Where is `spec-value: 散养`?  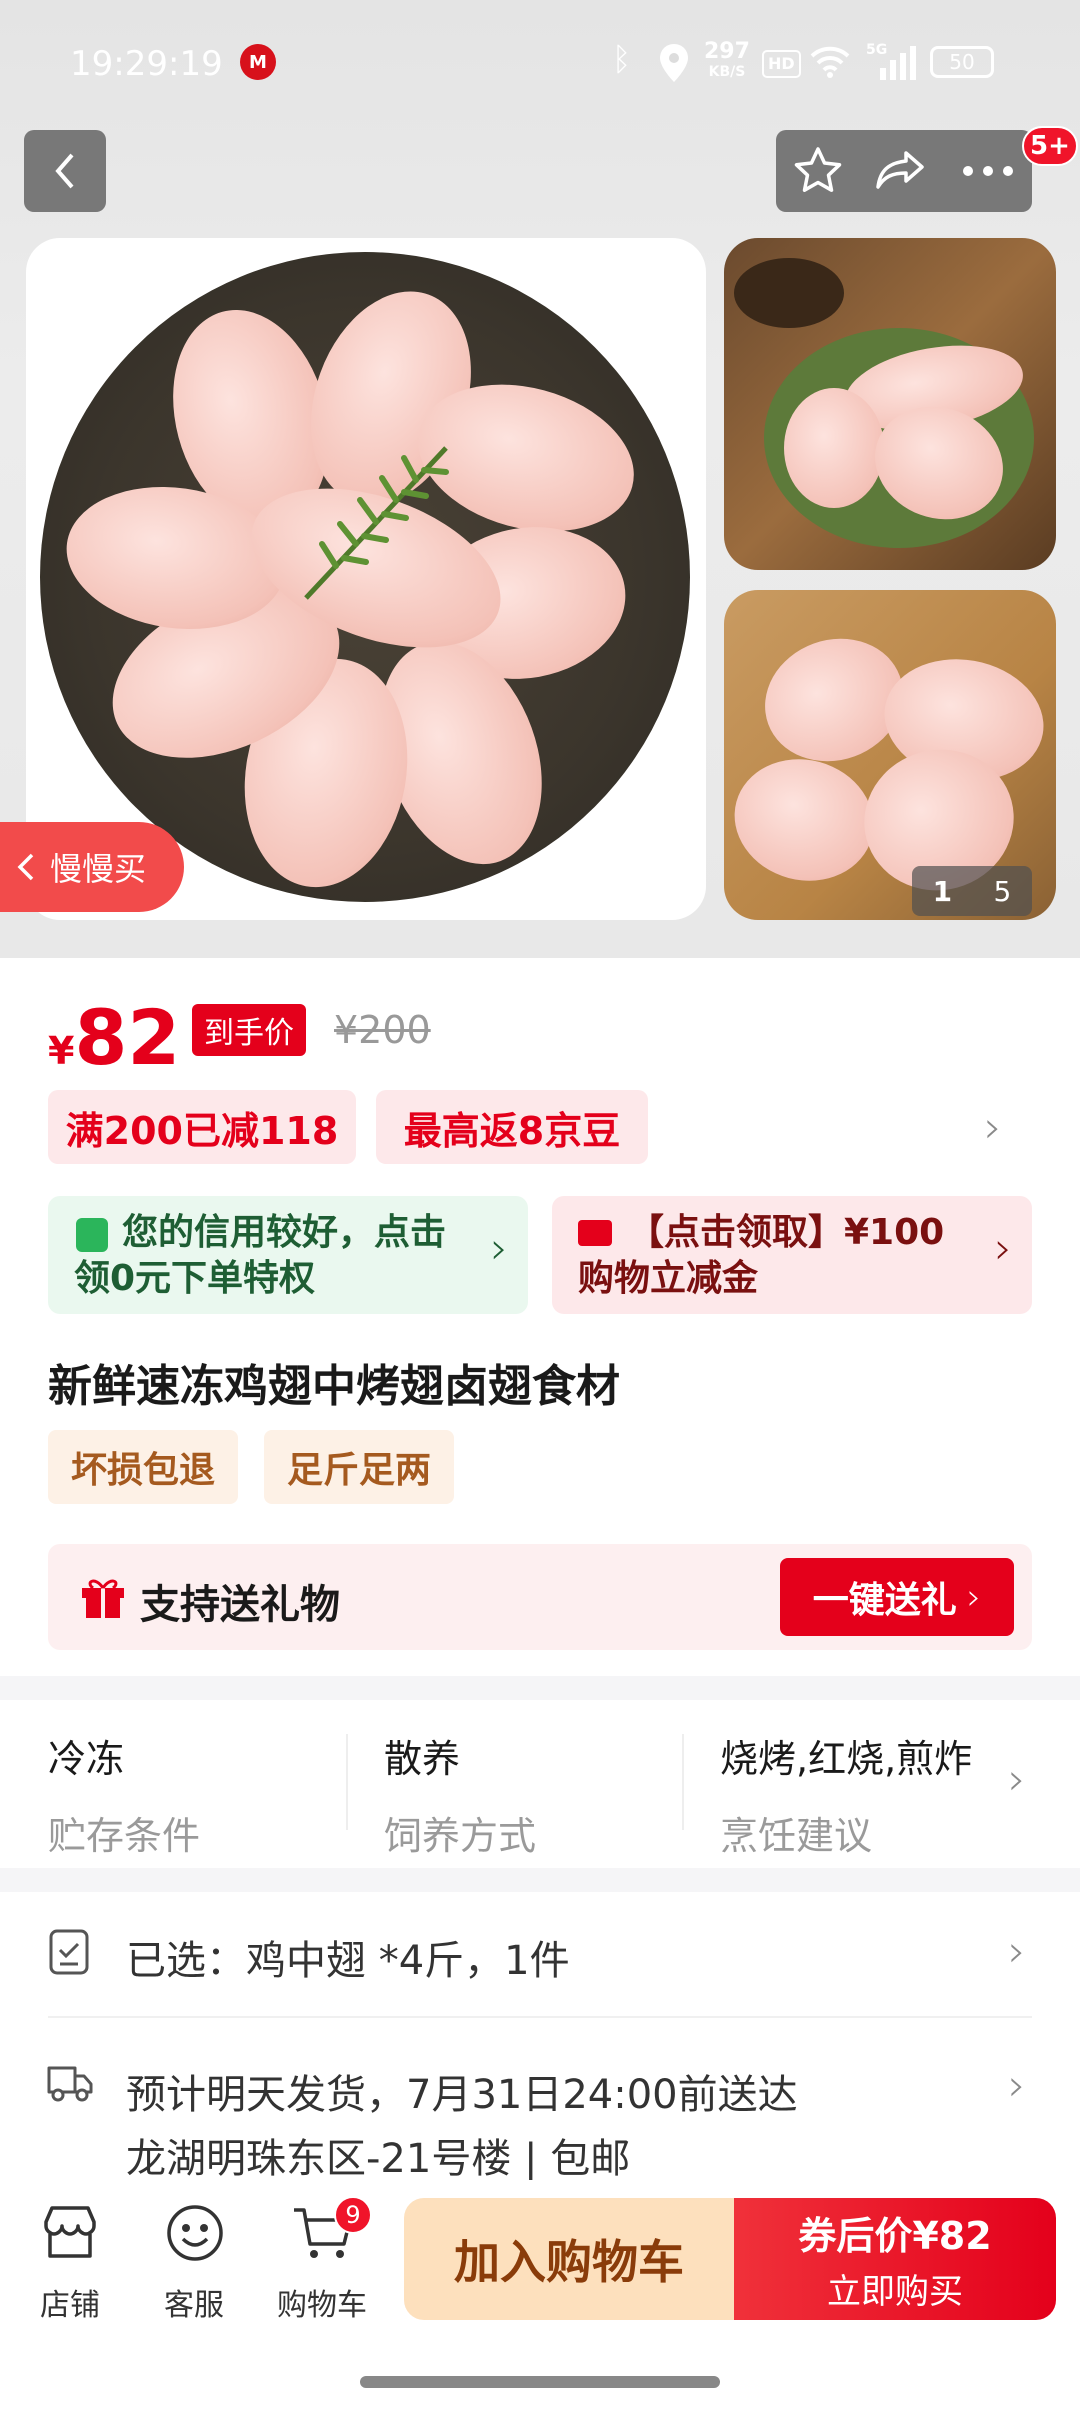 spec-value: 散养 is located at coordinates (422, 1759).